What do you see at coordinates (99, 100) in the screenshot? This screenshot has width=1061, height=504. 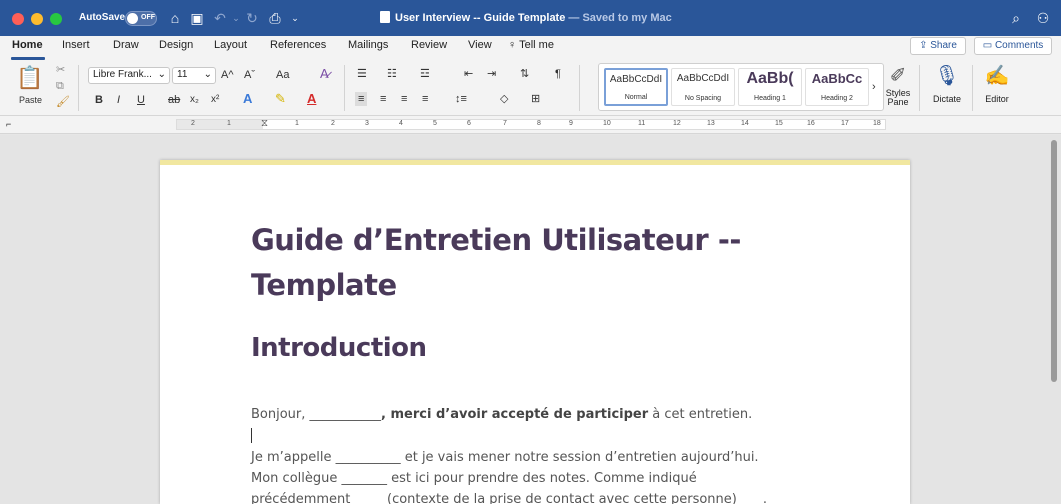 I see `bold-button: B` at bounding box center [99, 100].